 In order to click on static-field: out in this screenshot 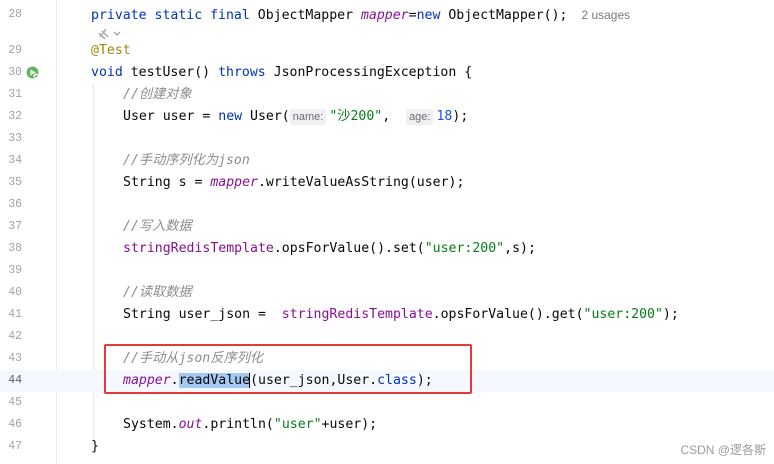, I will do `click(190, 424)`.